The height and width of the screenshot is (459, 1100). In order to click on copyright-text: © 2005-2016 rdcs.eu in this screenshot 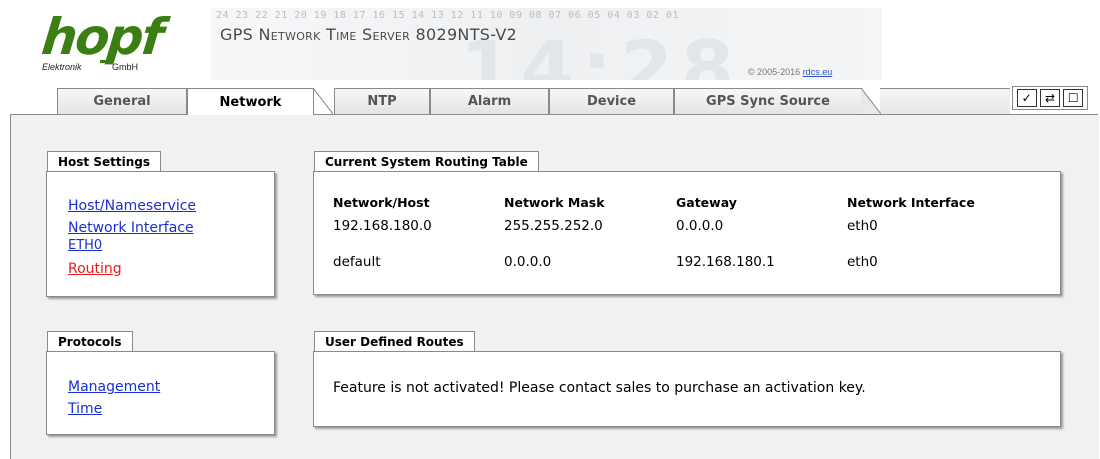, I will do `click(790, 72)`.